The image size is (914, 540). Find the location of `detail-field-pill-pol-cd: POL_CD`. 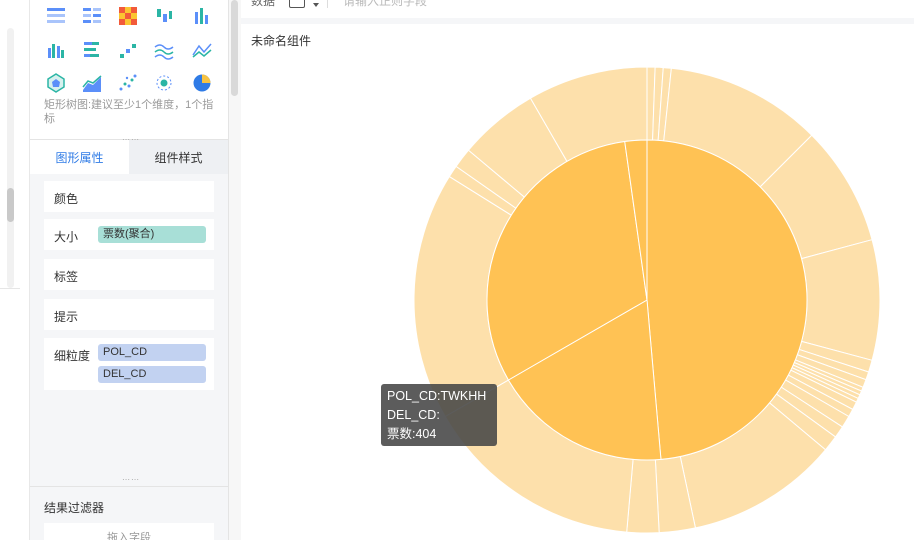

detail-field-pill-pol-cd: POL_CD is located at coordinates (152, 352).